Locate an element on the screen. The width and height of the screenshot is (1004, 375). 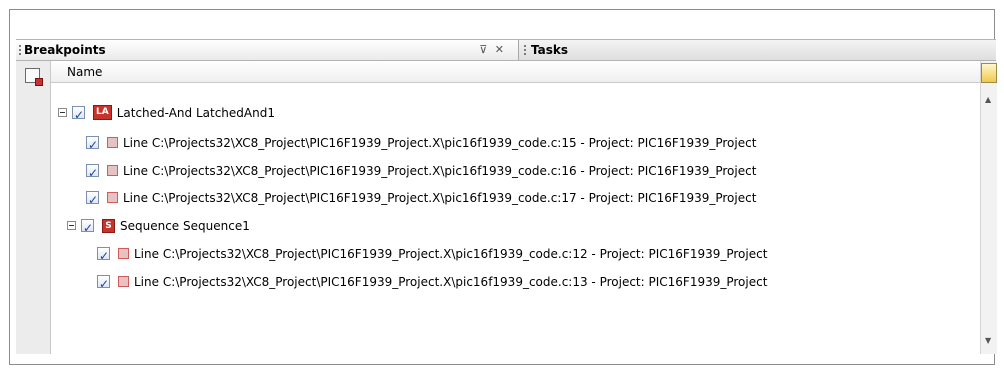
column-header-name: Name is located at coordinates (515, 72).